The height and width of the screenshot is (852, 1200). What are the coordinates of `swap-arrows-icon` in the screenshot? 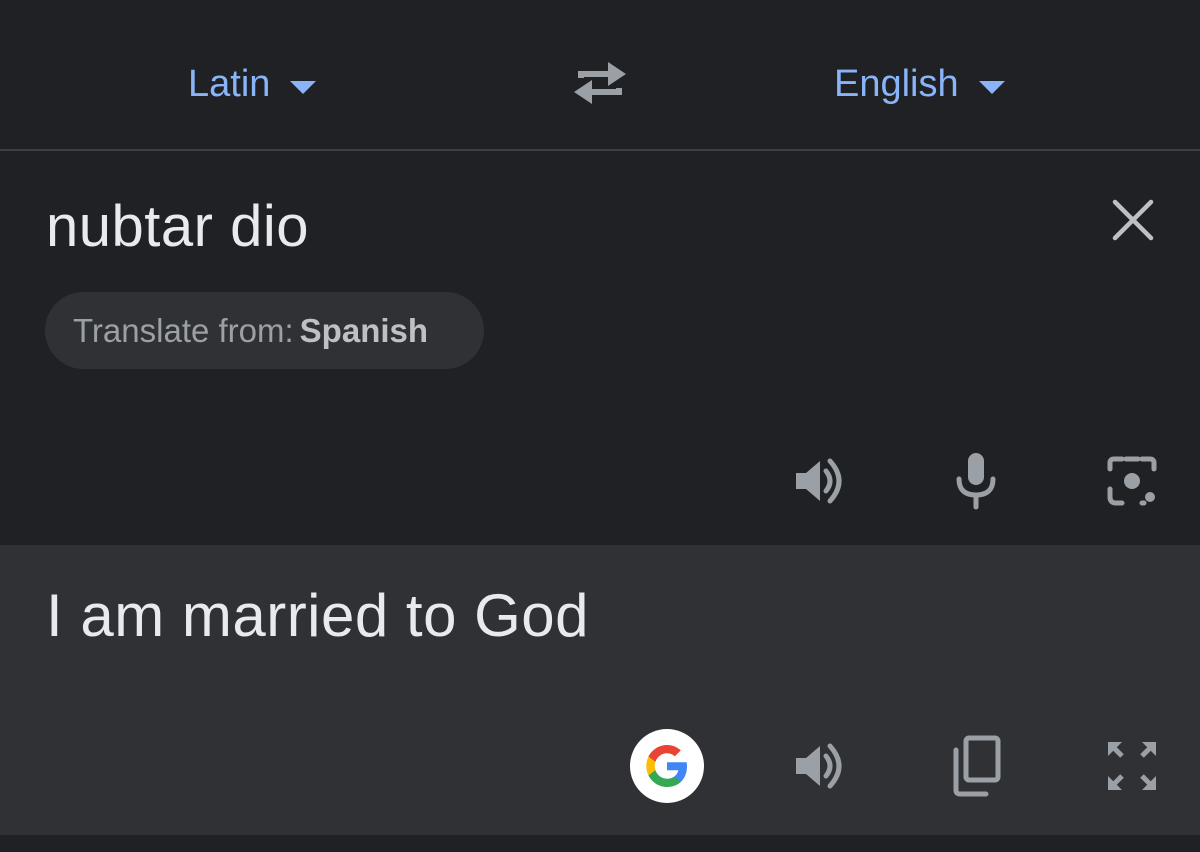 It's located at (600, 83).